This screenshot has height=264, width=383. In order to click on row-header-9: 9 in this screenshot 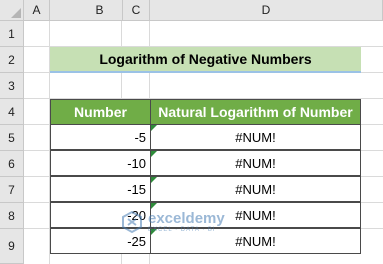, I will do `click(12, 246)`.